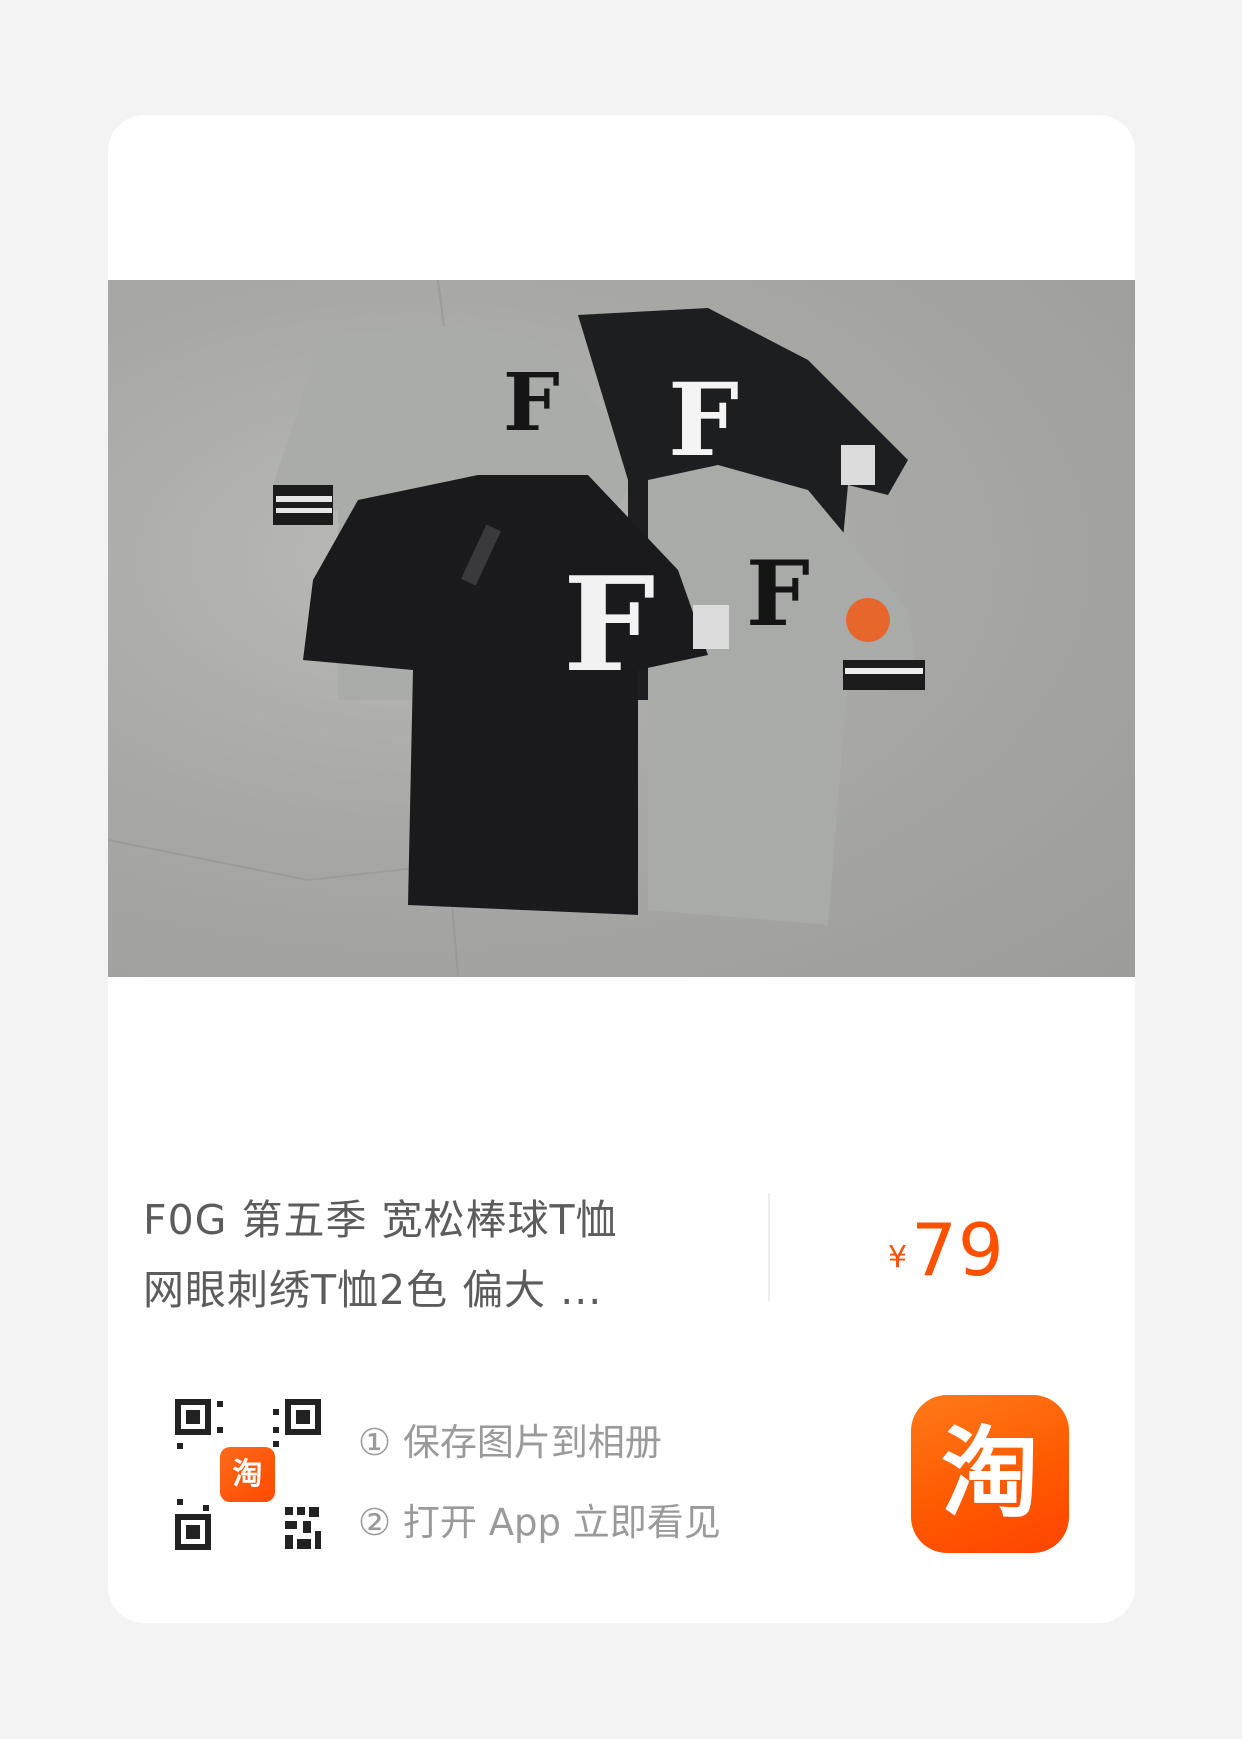 The width and height of the screenshot is (1242, 1739). I want to click on qr-code: 淘, so click(248, 1474).